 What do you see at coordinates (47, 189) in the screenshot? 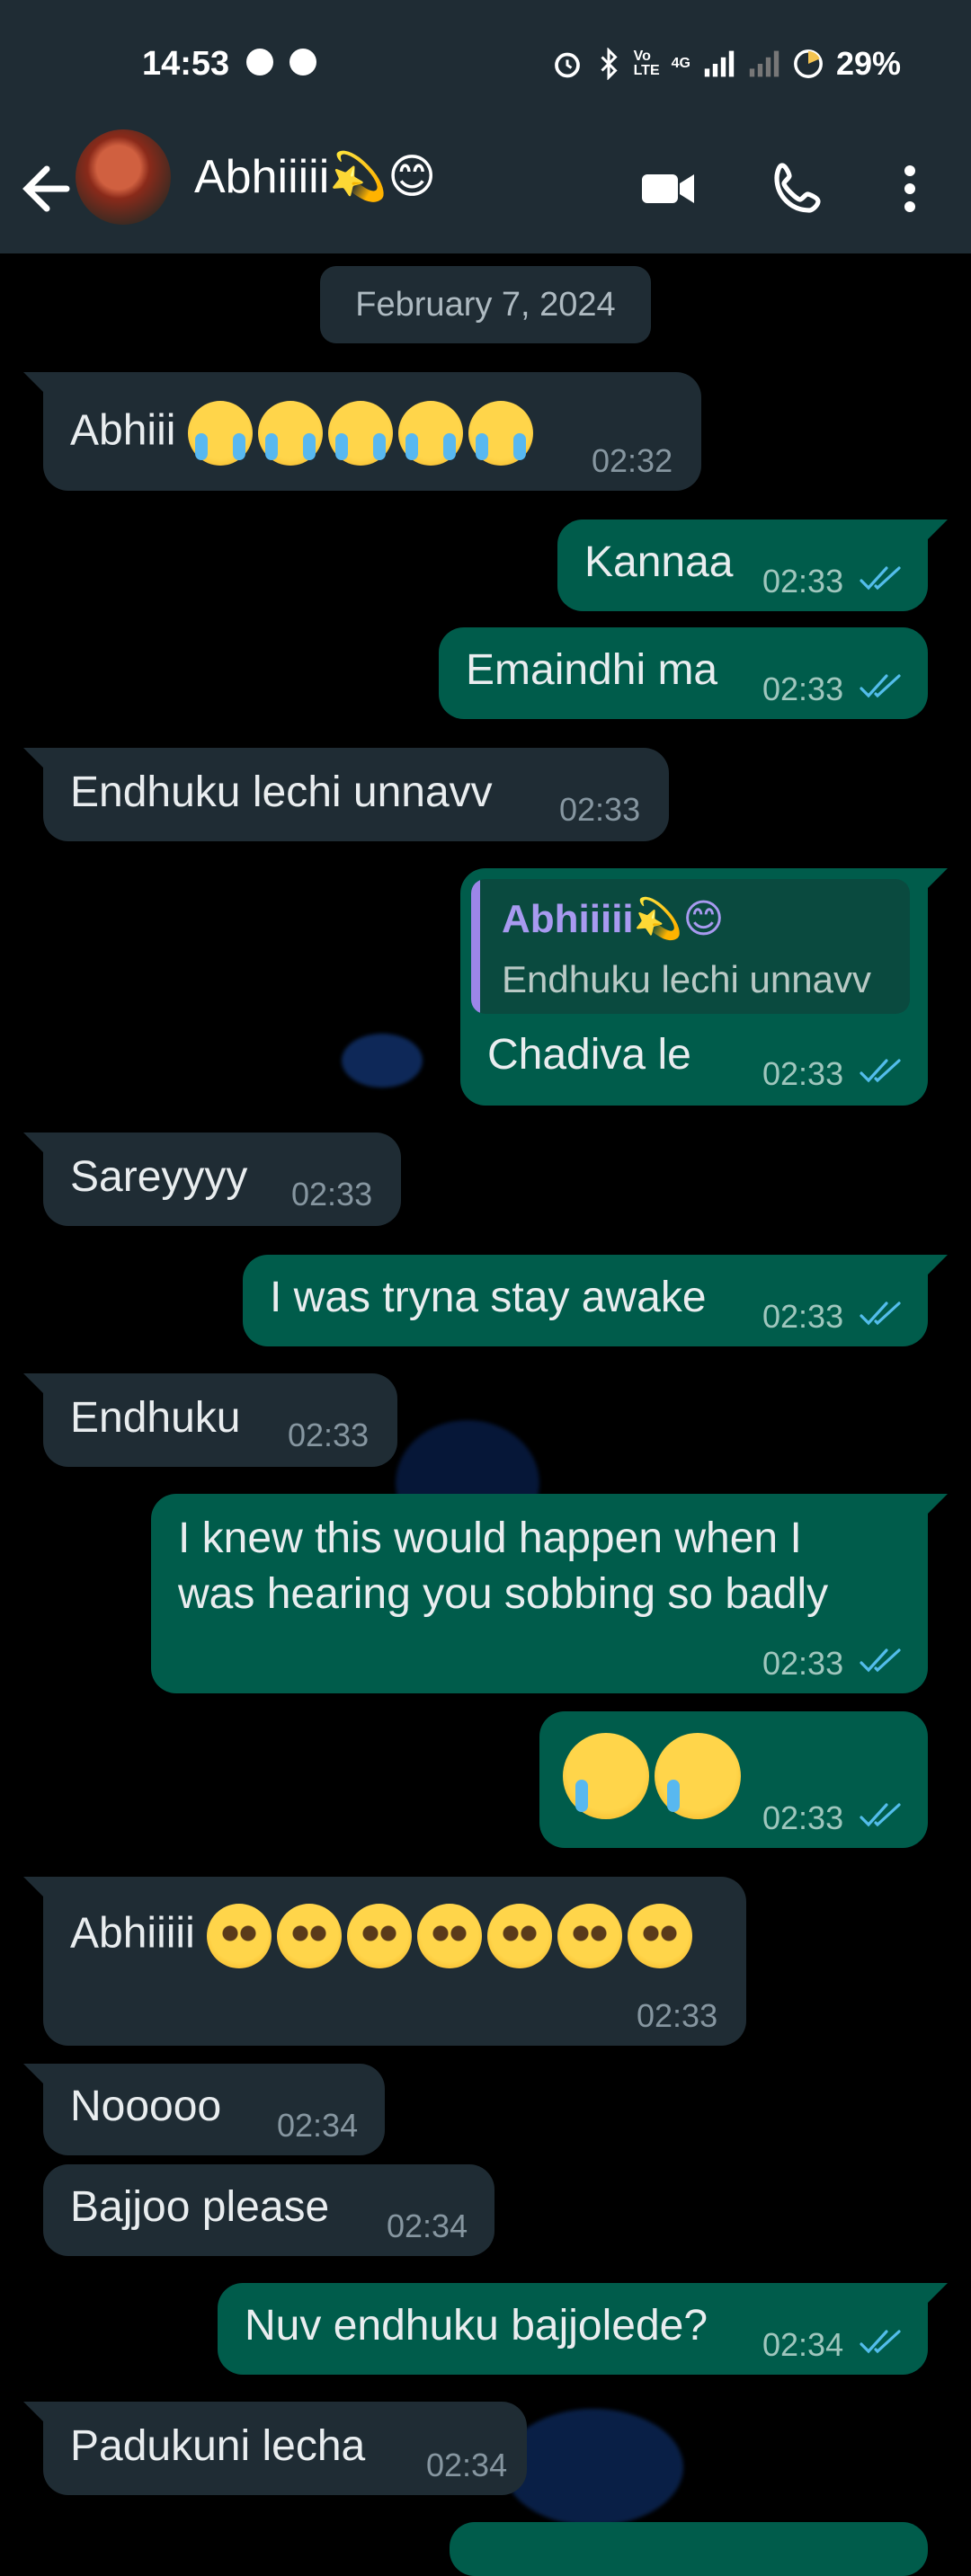
I see `back-arrow-icon` at bounding box center [47, 189].